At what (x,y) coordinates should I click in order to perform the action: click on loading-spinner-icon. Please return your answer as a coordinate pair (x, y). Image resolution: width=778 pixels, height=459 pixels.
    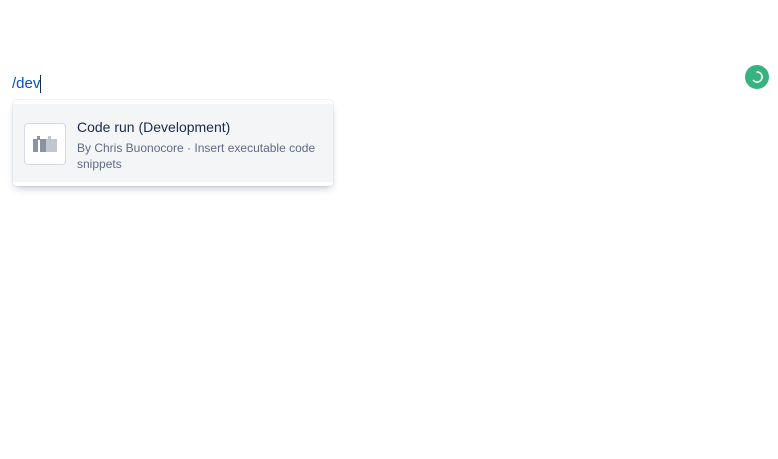
    Looking at the image, I should click on (757, 77).